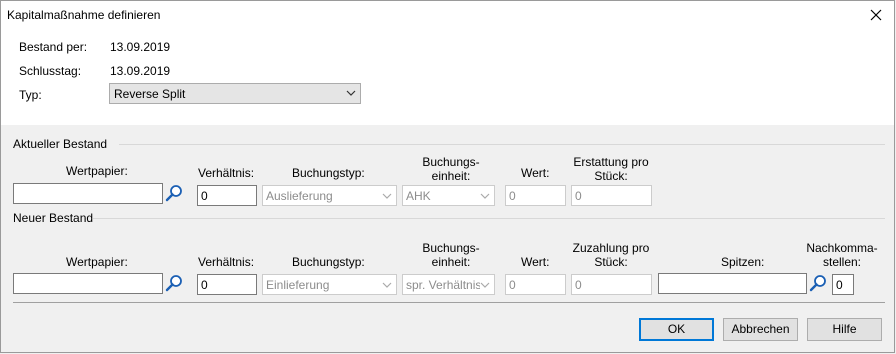  Describe the element at coordinates (839, 285) in the screenshot. I see `nachkommastellen-input-value: 0` at that location.